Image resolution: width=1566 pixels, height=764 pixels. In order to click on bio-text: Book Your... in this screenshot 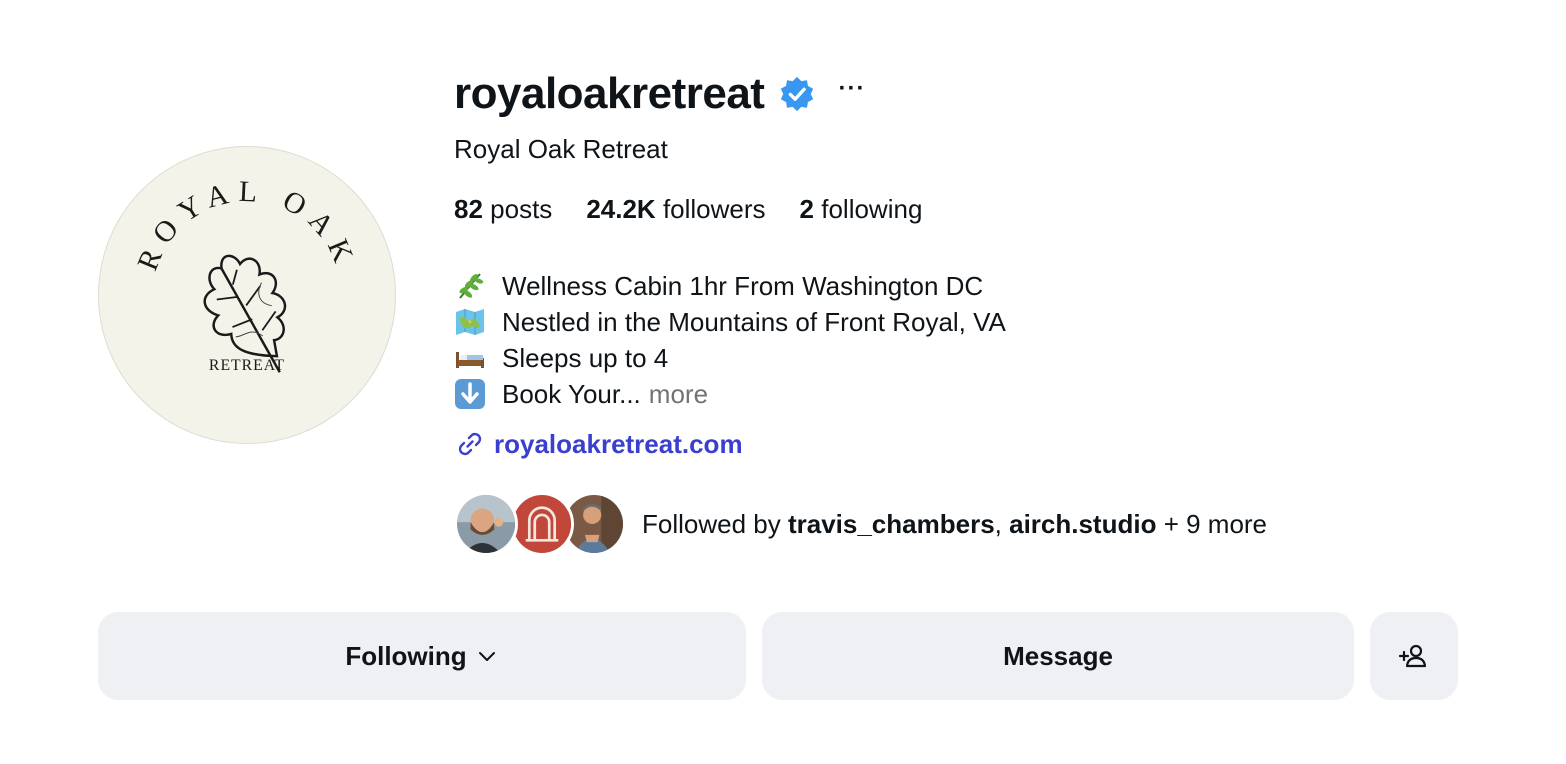, I will do `click(571, 393)`.